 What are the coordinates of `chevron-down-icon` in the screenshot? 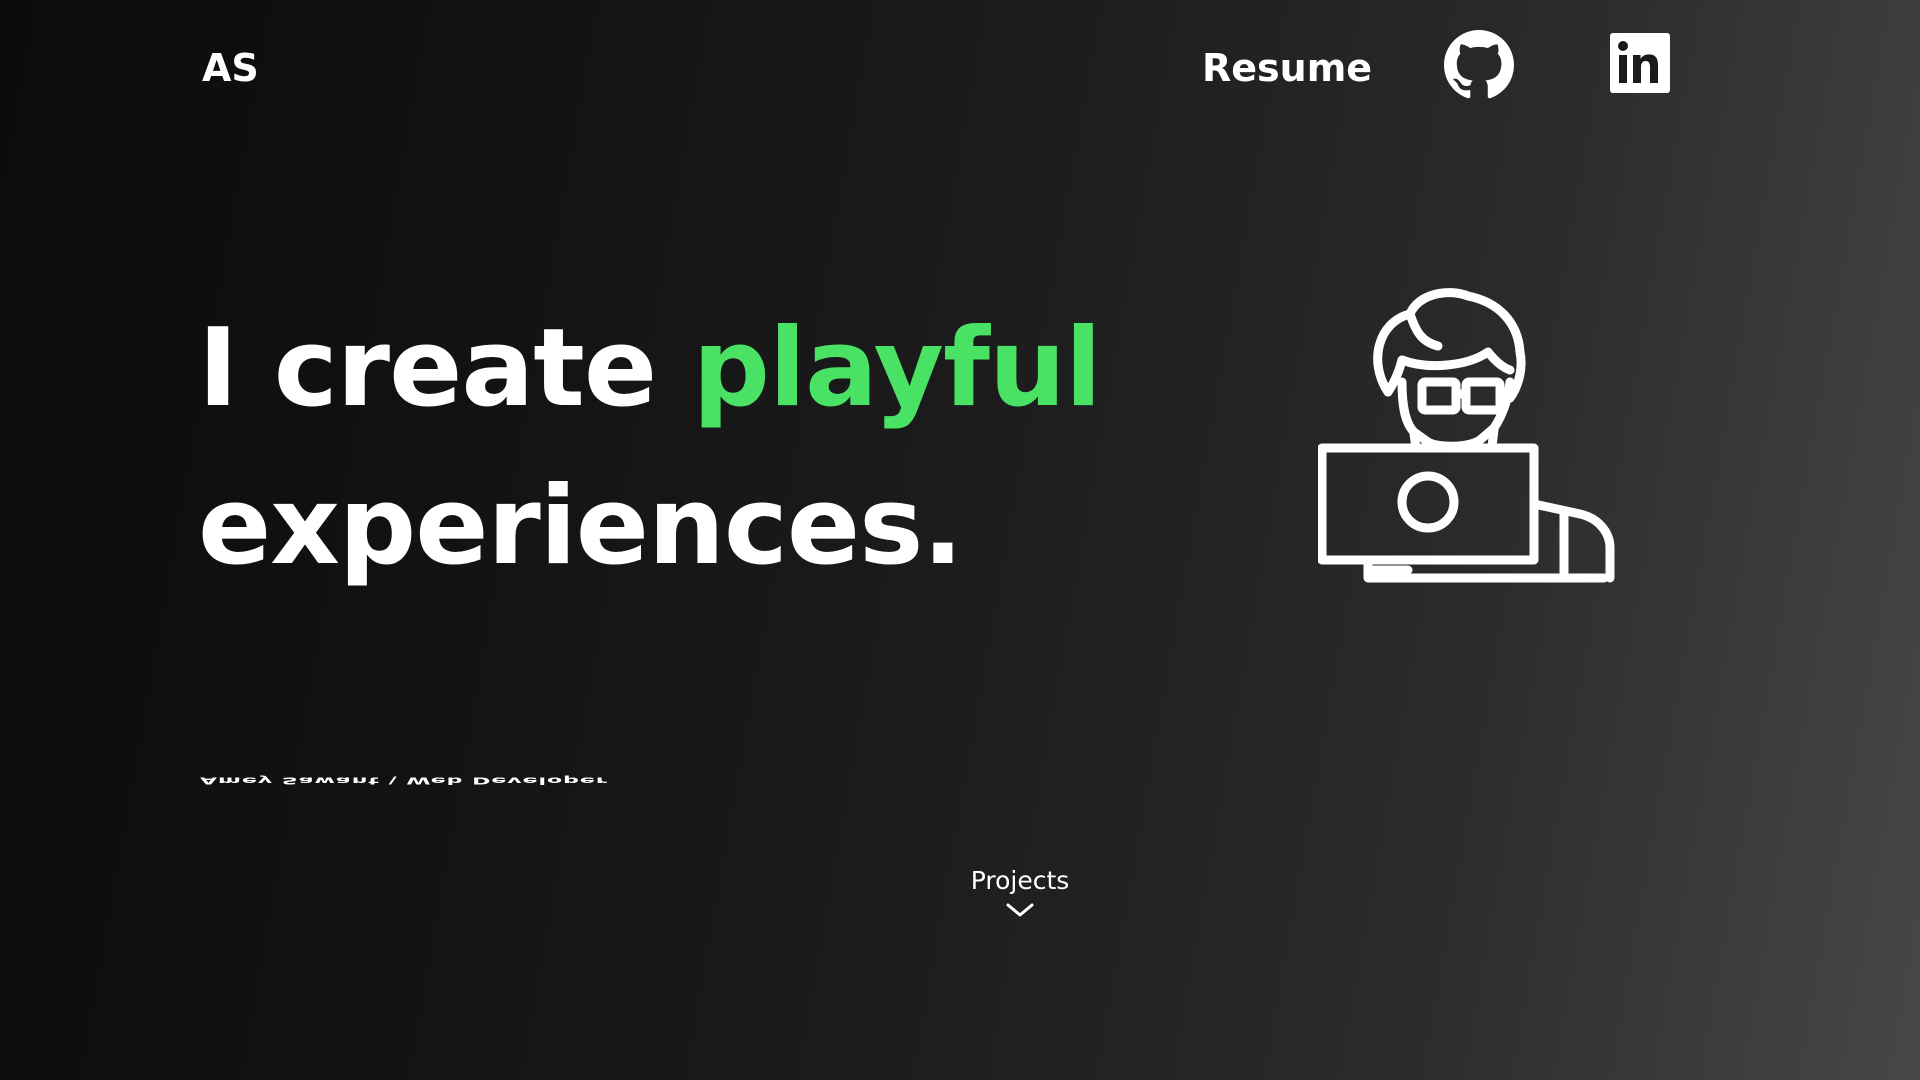 It's located at (1020, 910).